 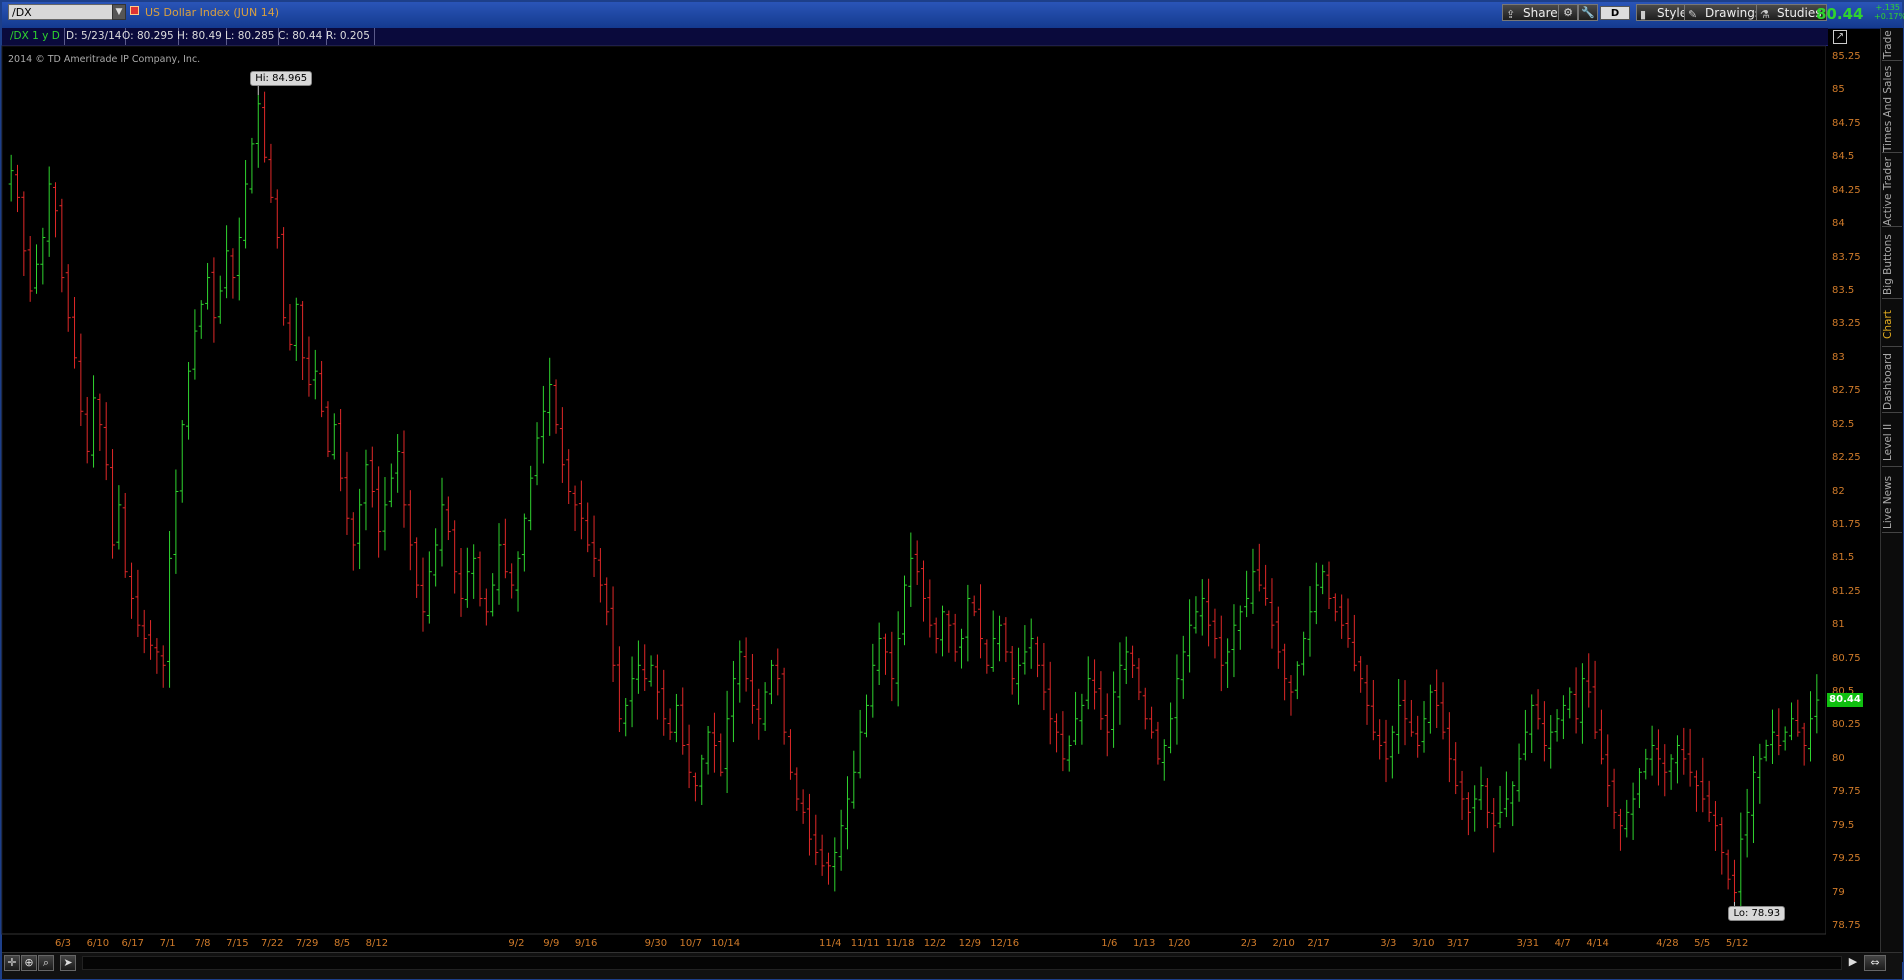 What do you see at coordinates (1846, 190) in the screenshot?
I see `price-tick-label: 84.25` at bounding box center [1846, 190].